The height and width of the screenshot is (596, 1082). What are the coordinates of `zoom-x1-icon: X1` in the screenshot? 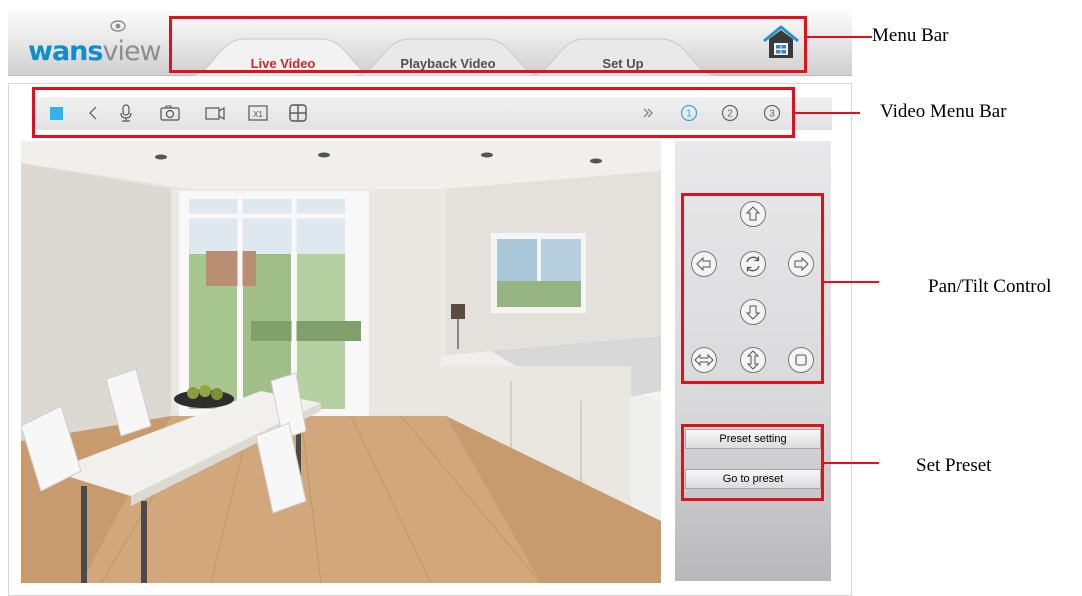 It's located at (258, 113).